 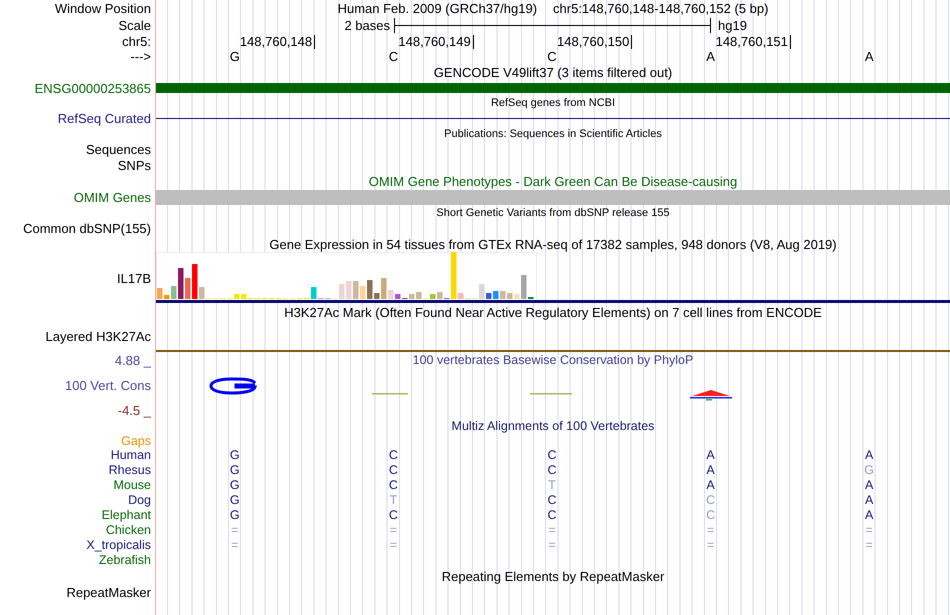 What do you see at coordinates (438, 8) in the screenshot?
I see `assembly-name: Human Feb. 2009 (GRCh37/hg19)` at bounding box center [438, 8].